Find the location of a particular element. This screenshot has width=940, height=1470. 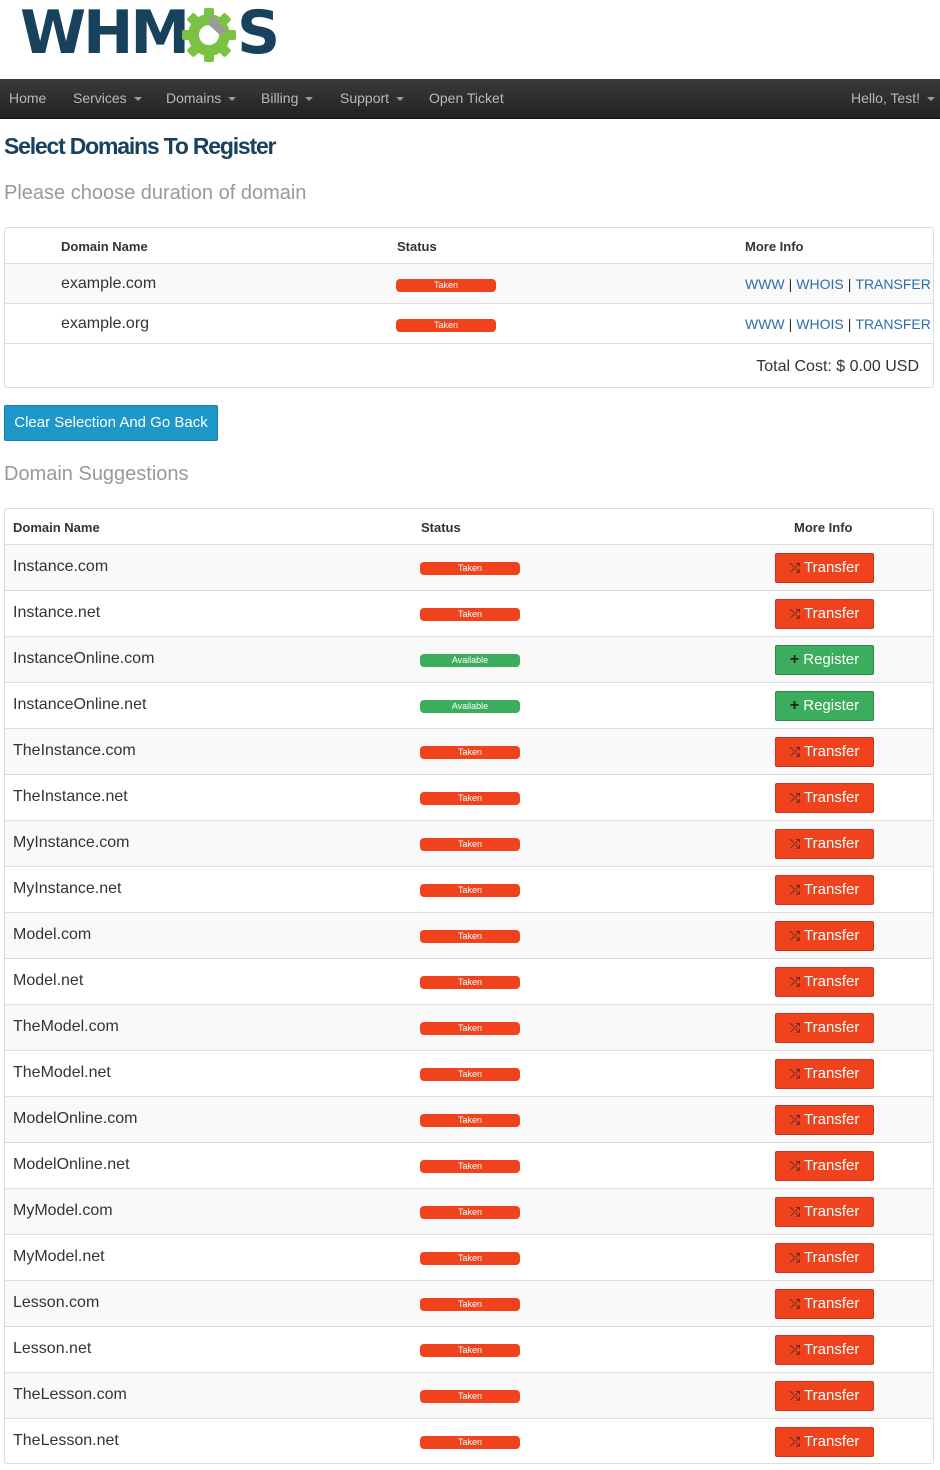

domain-name: InstanceOnline.net is located at coordinates (80, 704).